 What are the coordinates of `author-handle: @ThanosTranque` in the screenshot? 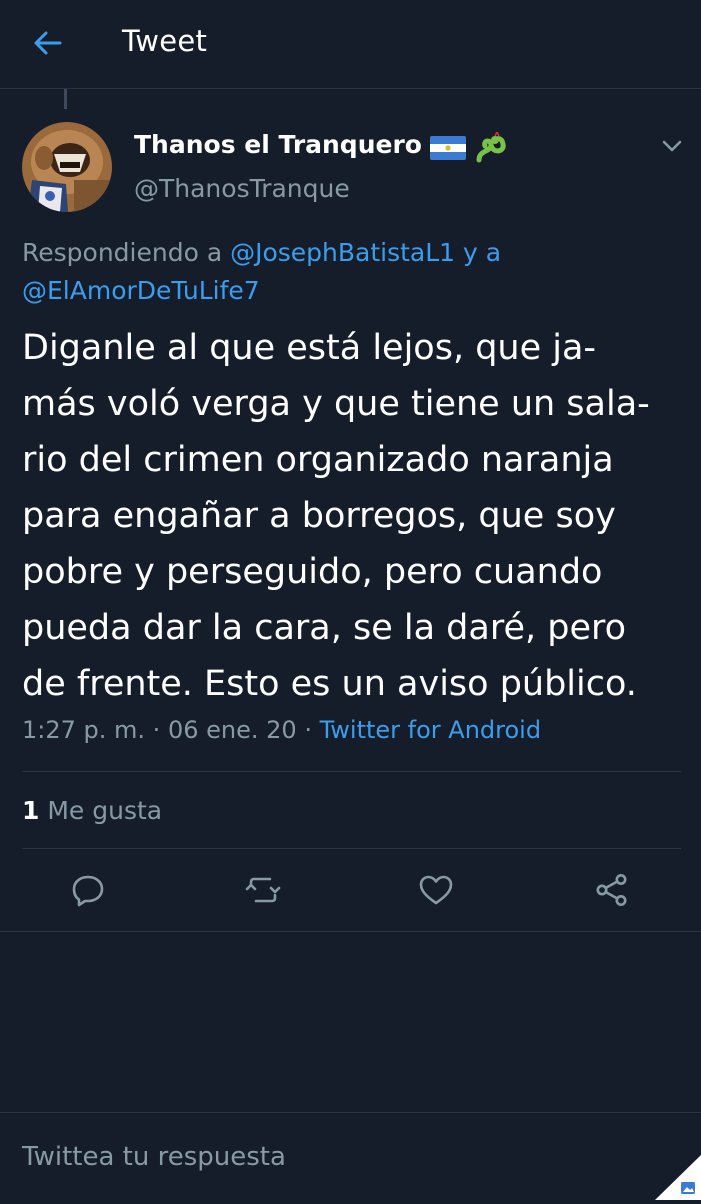 It's located at (242, 188).